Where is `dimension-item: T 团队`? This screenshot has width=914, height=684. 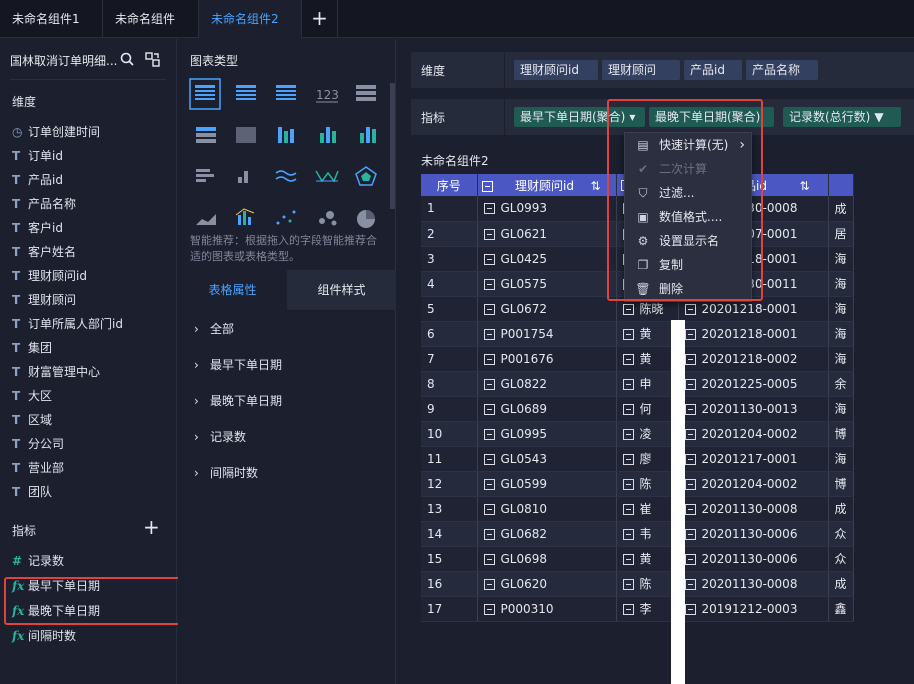
dimension-item: T 团队 is located at coordinates (32, 492).